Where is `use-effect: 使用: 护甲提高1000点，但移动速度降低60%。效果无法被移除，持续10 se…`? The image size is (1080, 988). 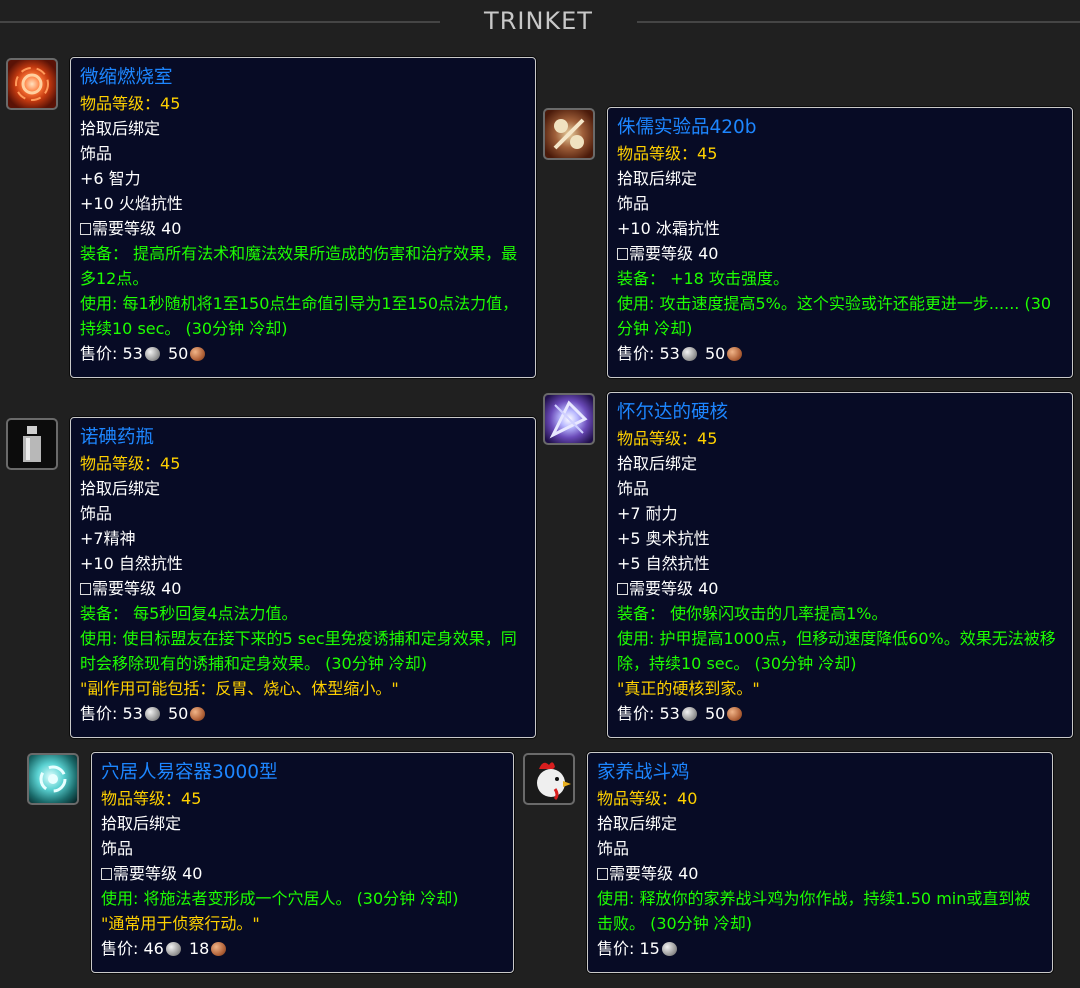
use-effect: 使用: 护甲提高1000点，但移动速度降低60%。效果无法被移除，持续10 se… is located at coordinates (836, 651).